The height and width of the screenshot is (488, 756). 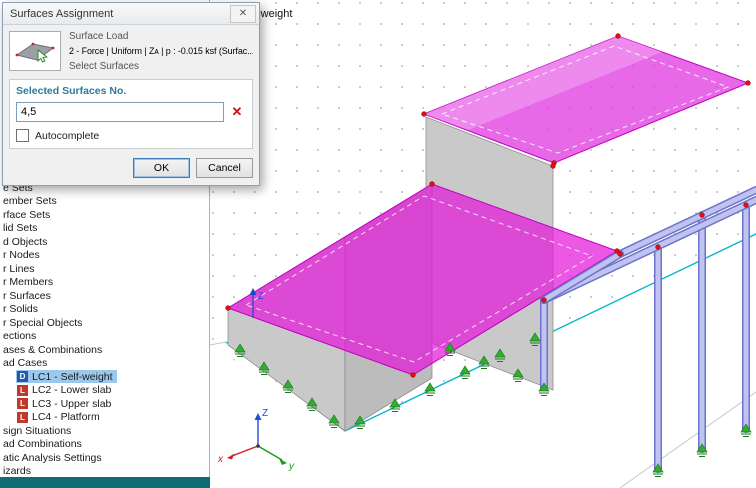 What do you see at coordinates (105, 472) in the screenshot?
I see `sidebar-item-wizards: izards` at bounding box center [105, 472].